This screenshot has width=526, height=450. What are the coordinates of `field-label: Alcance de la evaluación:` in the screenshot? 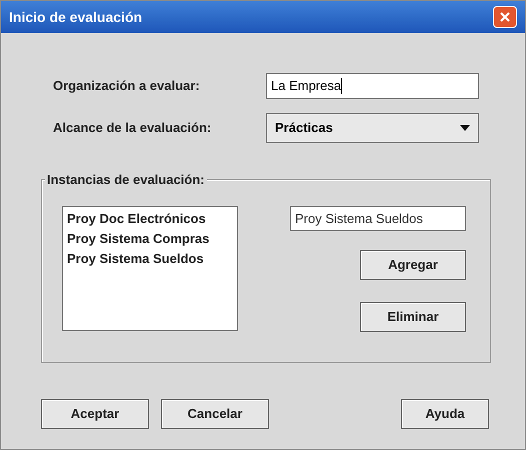 It's located at (132, 128).